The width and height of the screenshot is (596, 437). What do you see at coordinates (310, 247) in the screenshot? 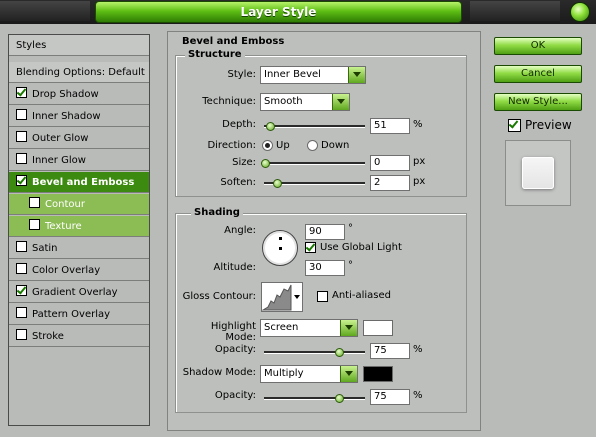
I see `global-light-checkbox` at bounding box center [310, 247].